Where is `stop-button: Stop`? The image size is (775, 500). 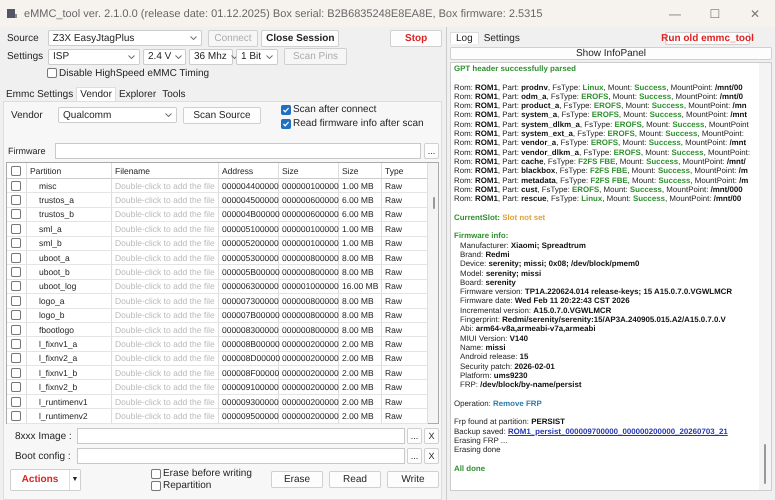 stop-button: Stop is located at coordinates (416, 38).